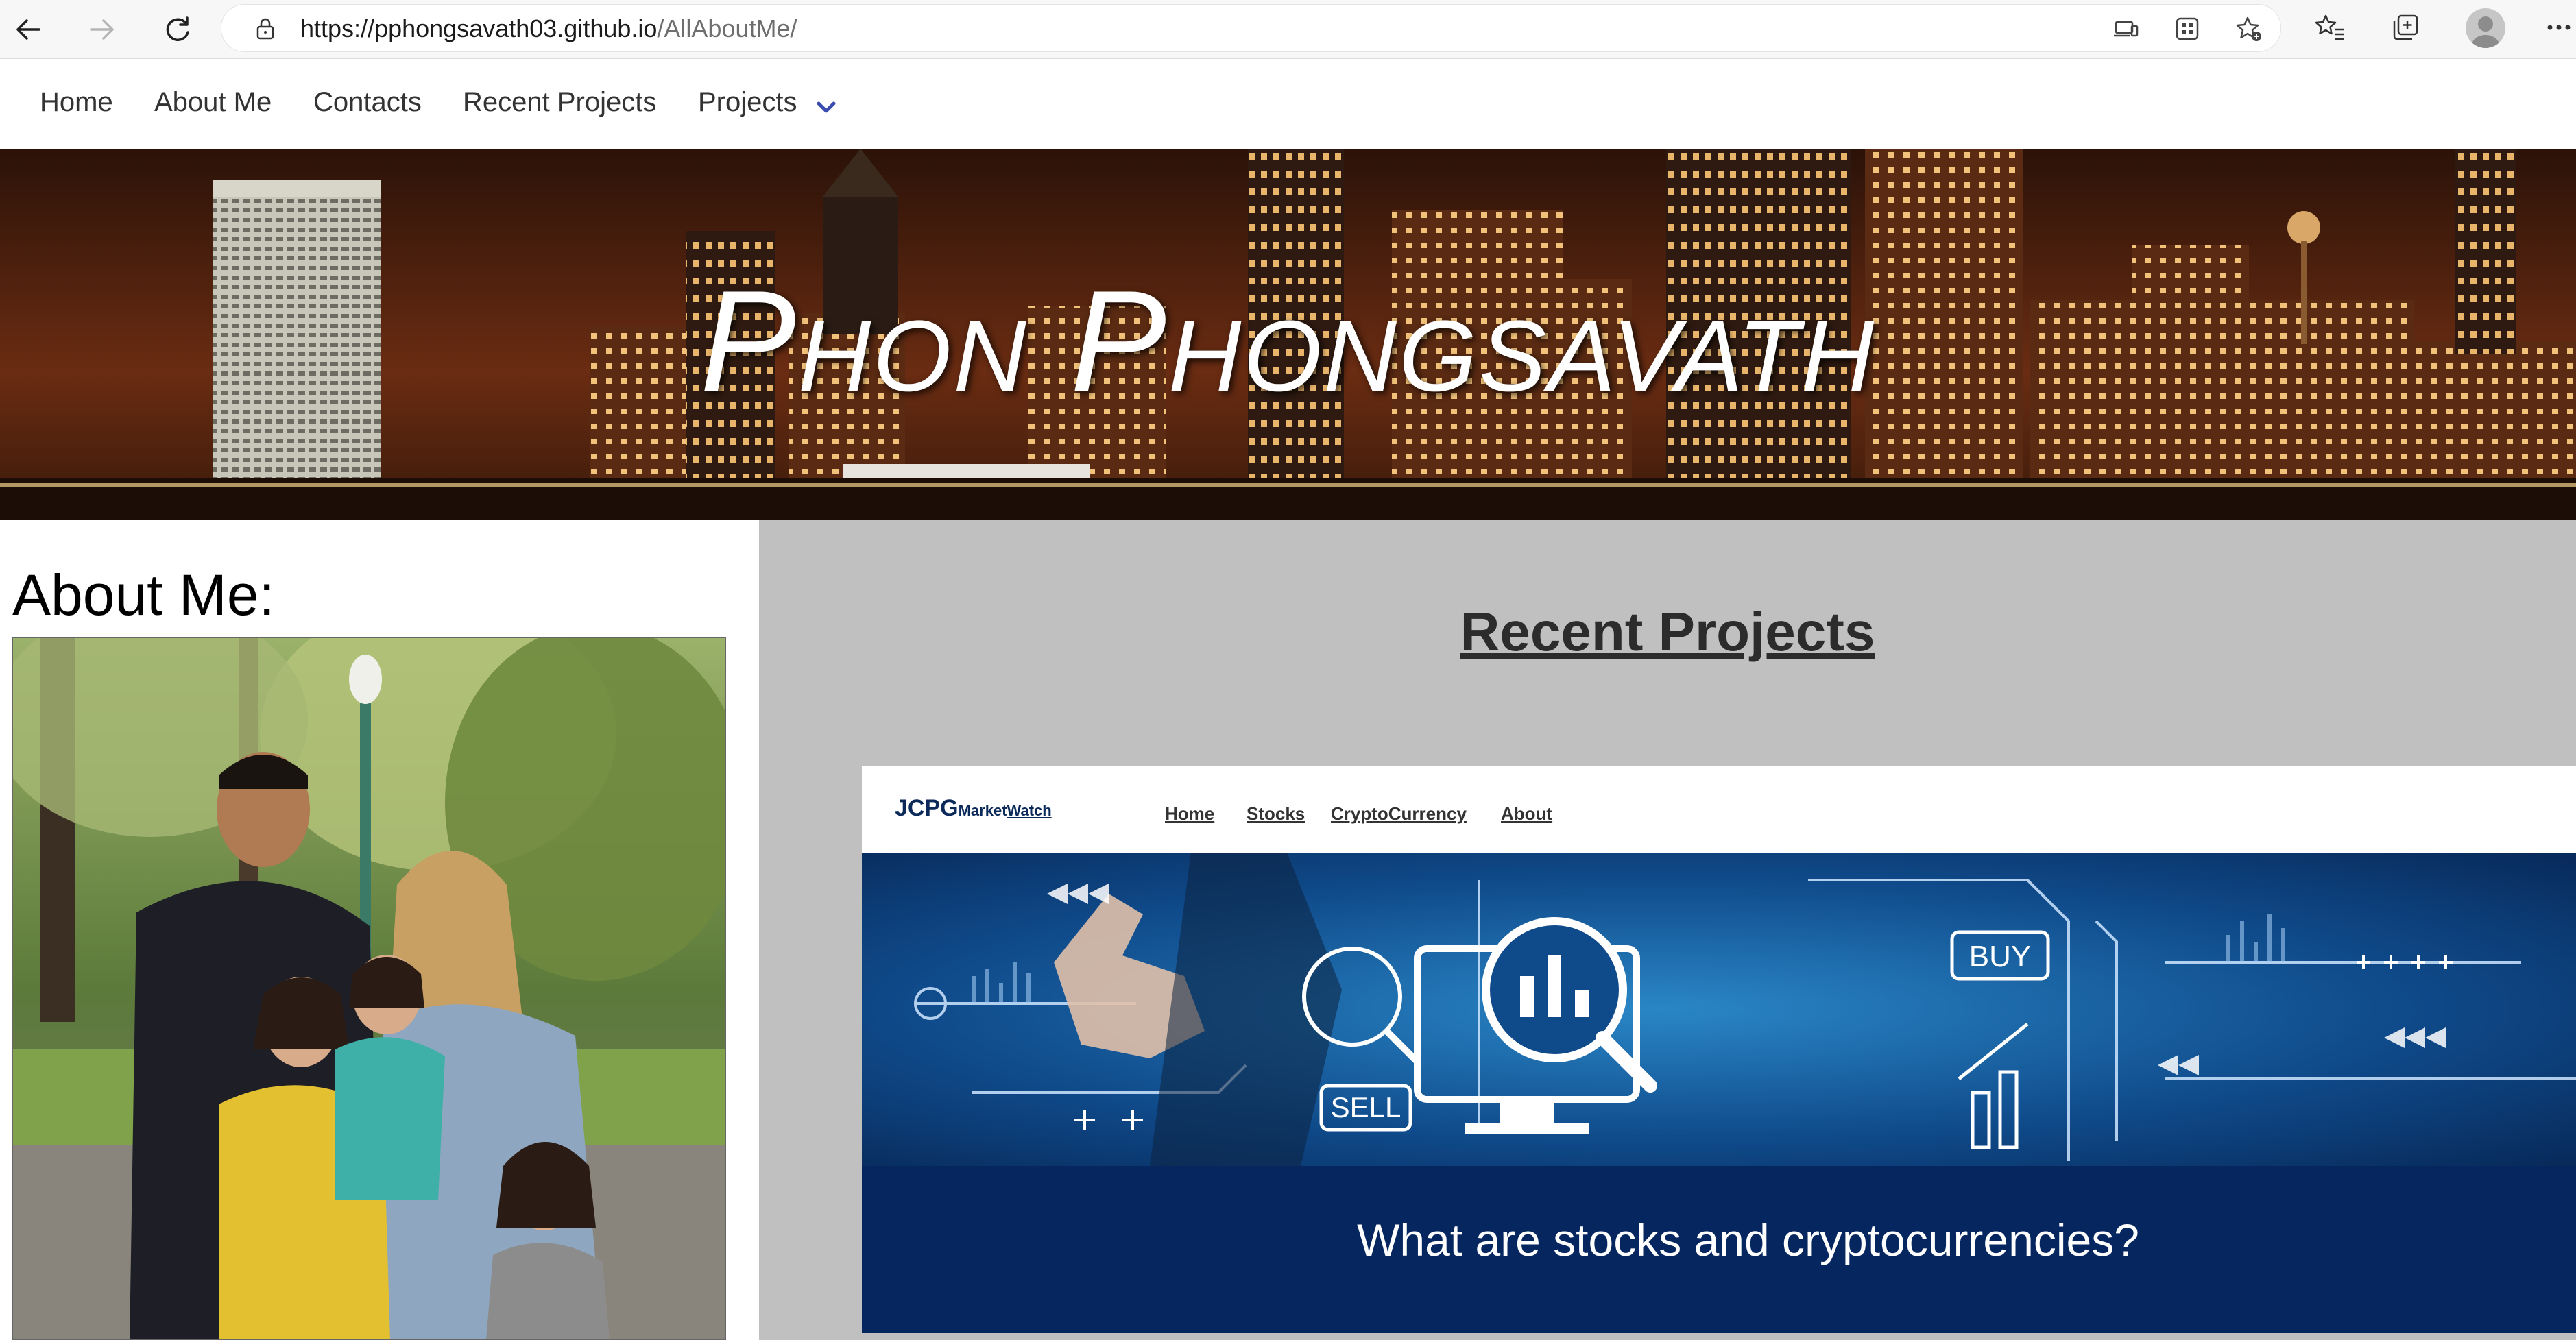 This screenshot has width=2576, height=1340. I want to click on project-nav-home: Home, so click(1189, 814).